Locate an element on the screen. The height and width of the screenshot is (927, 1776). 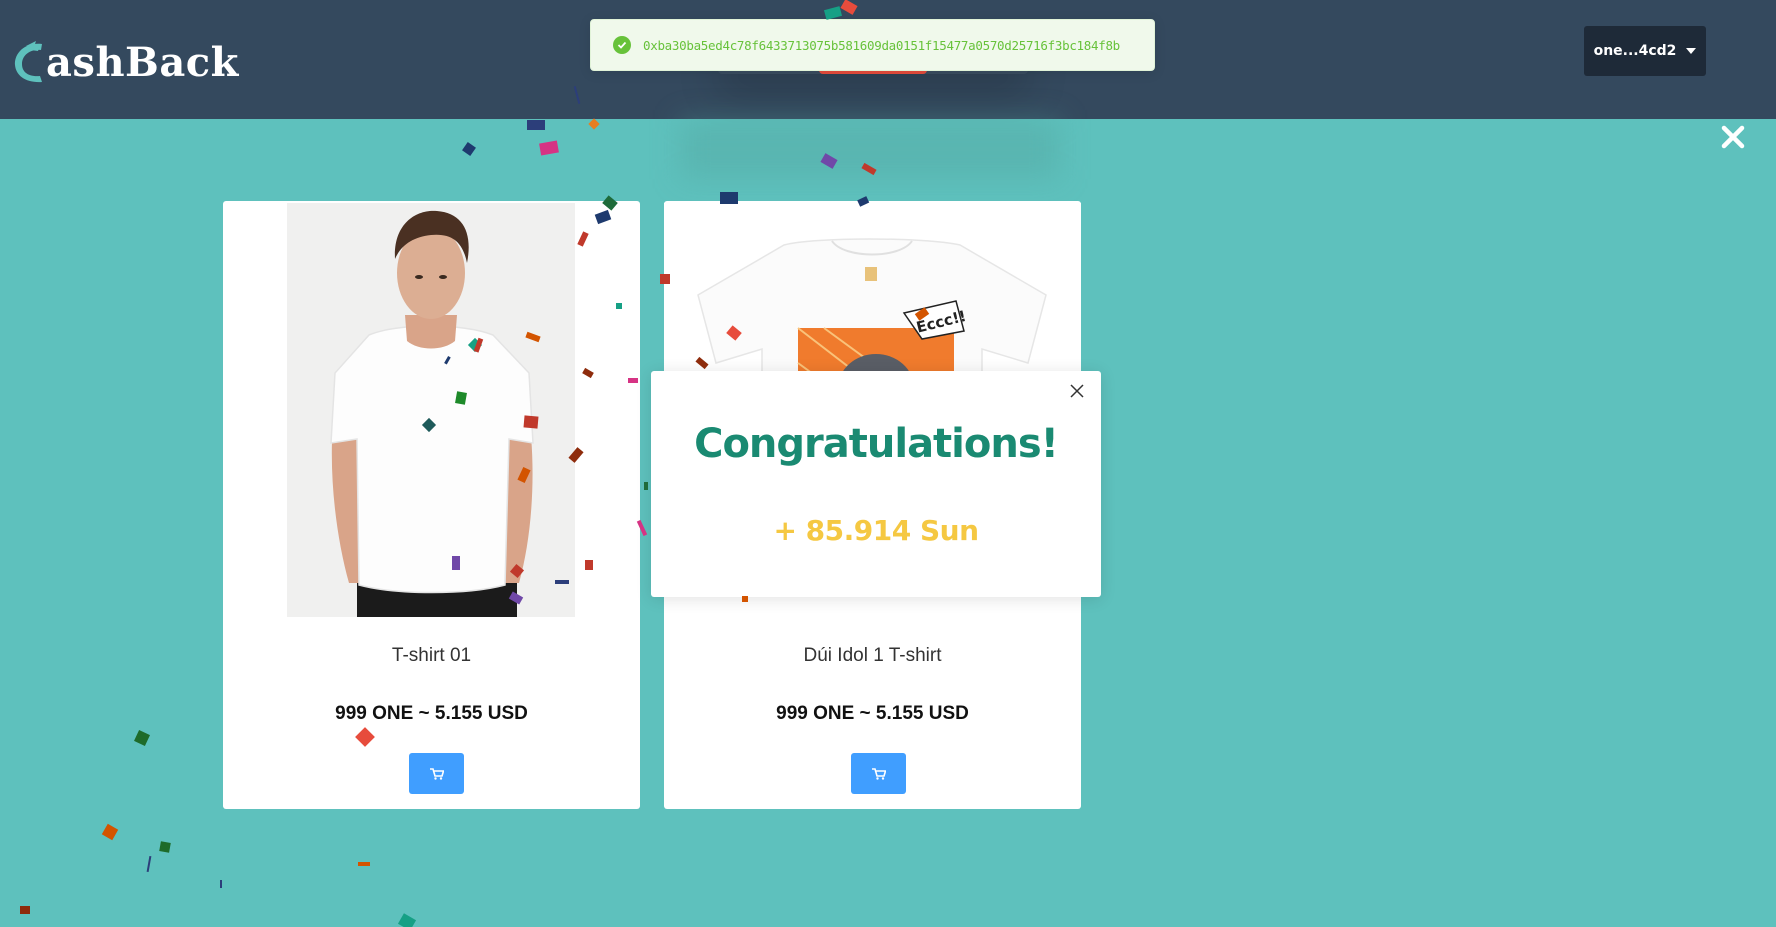
wallet-dropdown-button: one...4cd2 is located at coordinates (1645, 51).